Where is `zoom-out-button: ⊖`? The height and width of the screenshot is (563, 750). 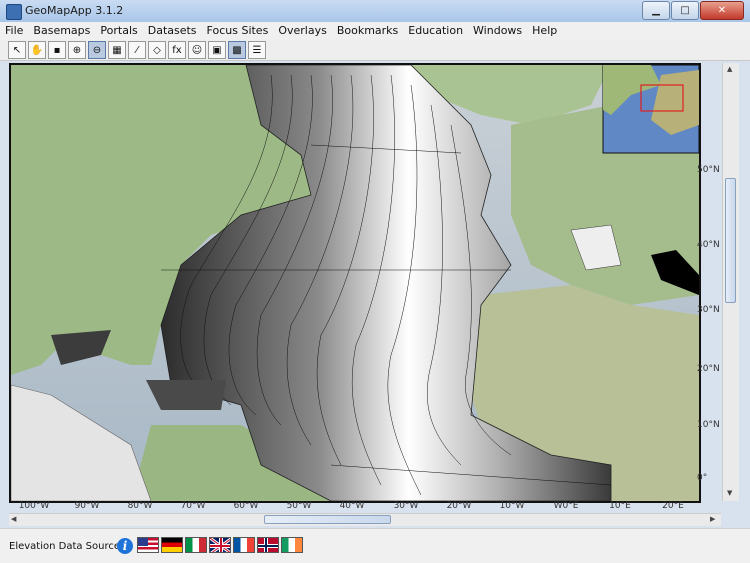 zoom-out-button: ⊖ is located at coordinates (97, 50).